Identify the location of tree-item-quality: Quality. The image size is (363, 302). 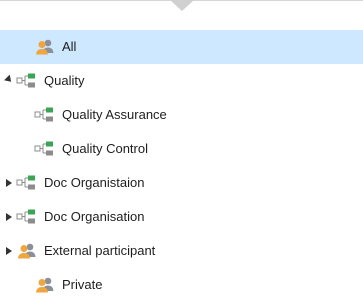
(181, 81).